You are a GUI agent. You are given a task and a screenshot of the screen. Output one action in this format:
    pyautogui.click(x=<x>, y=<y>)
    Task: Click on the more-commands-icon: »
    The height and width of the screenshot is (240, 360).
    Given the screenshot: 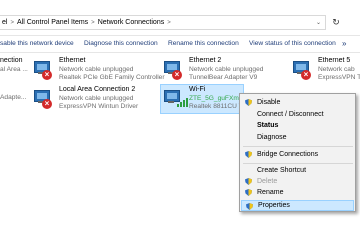 What is the action you would take?
    pyautogui.click(x=344, y=43)
    